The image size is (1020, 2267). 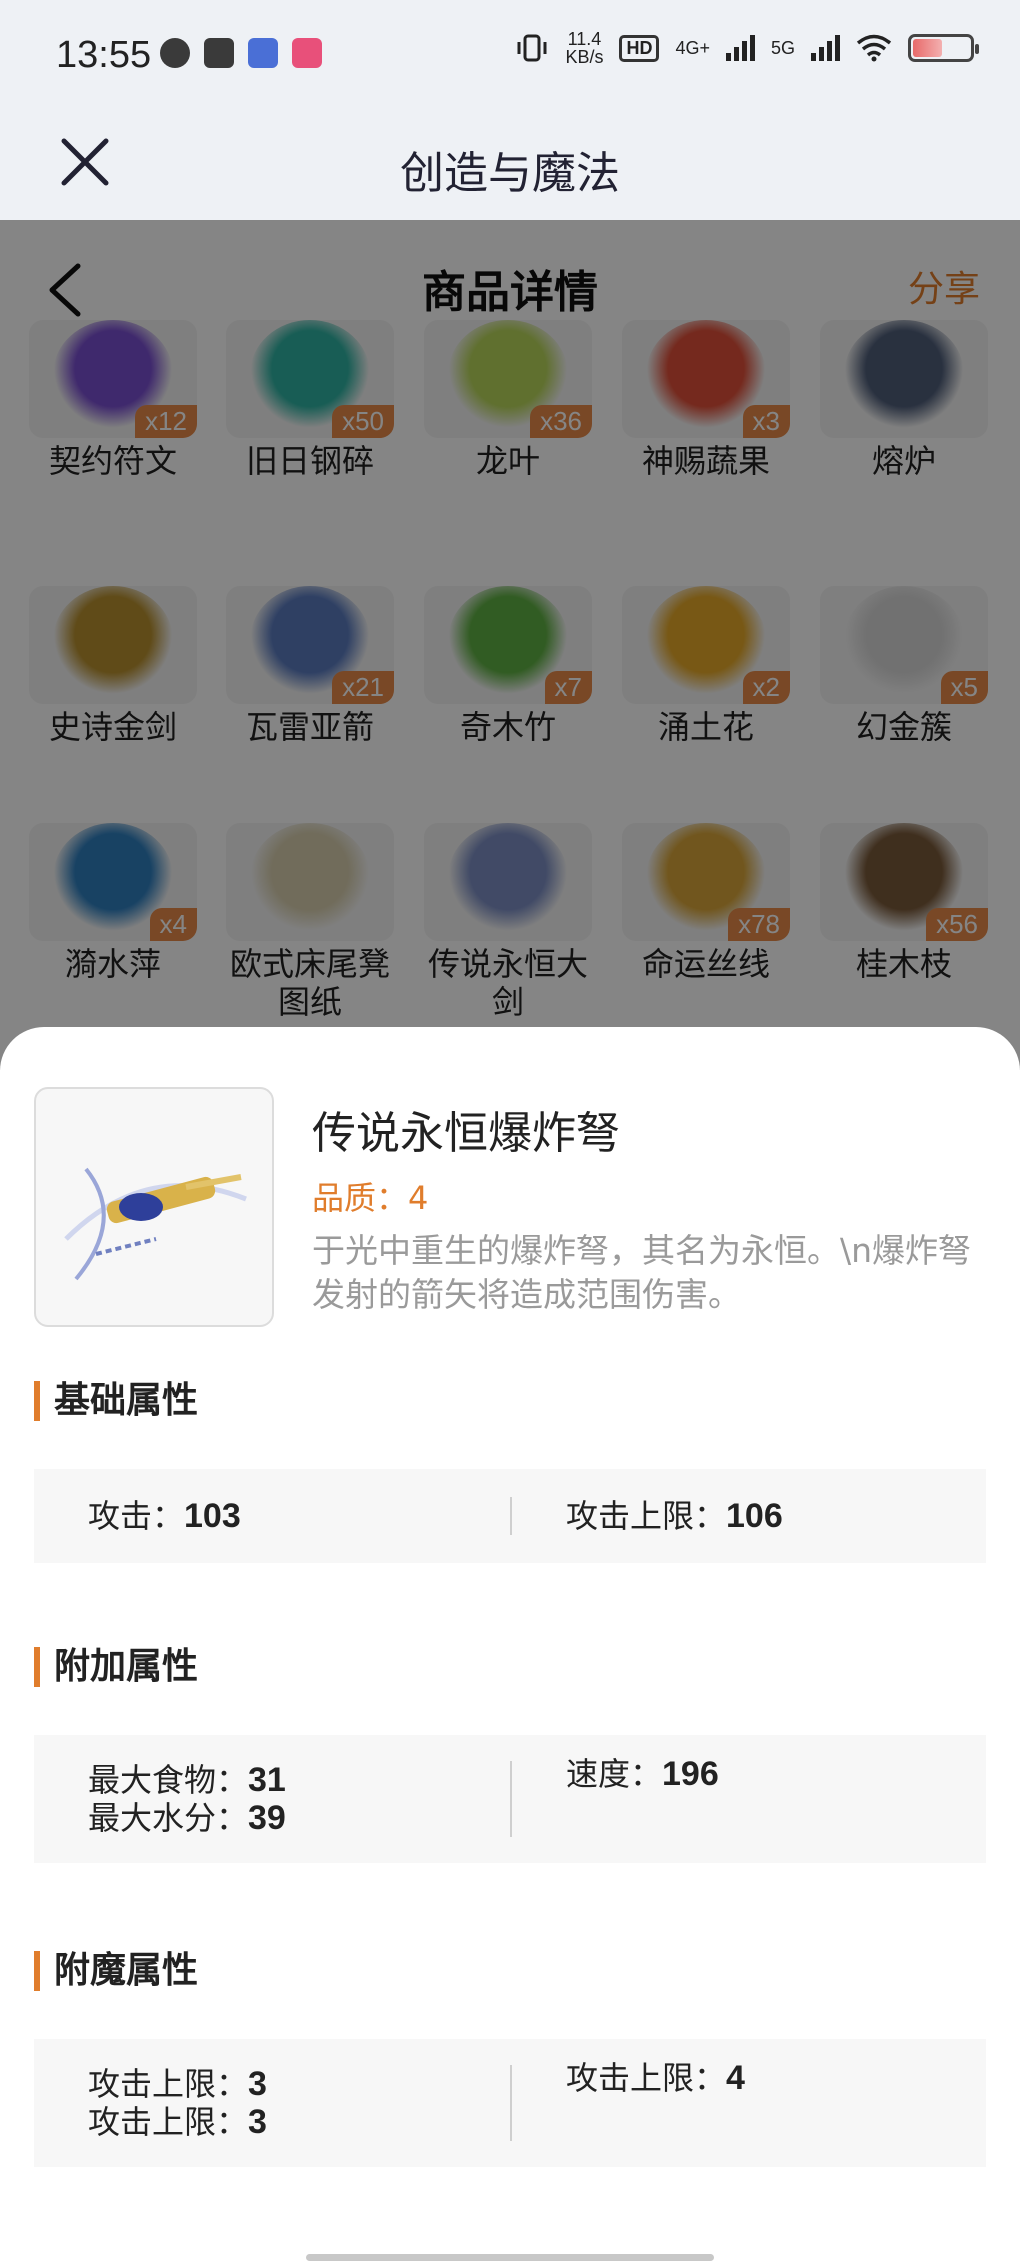 I want to click on status-time: 13:55, so click(x=104, y=55).